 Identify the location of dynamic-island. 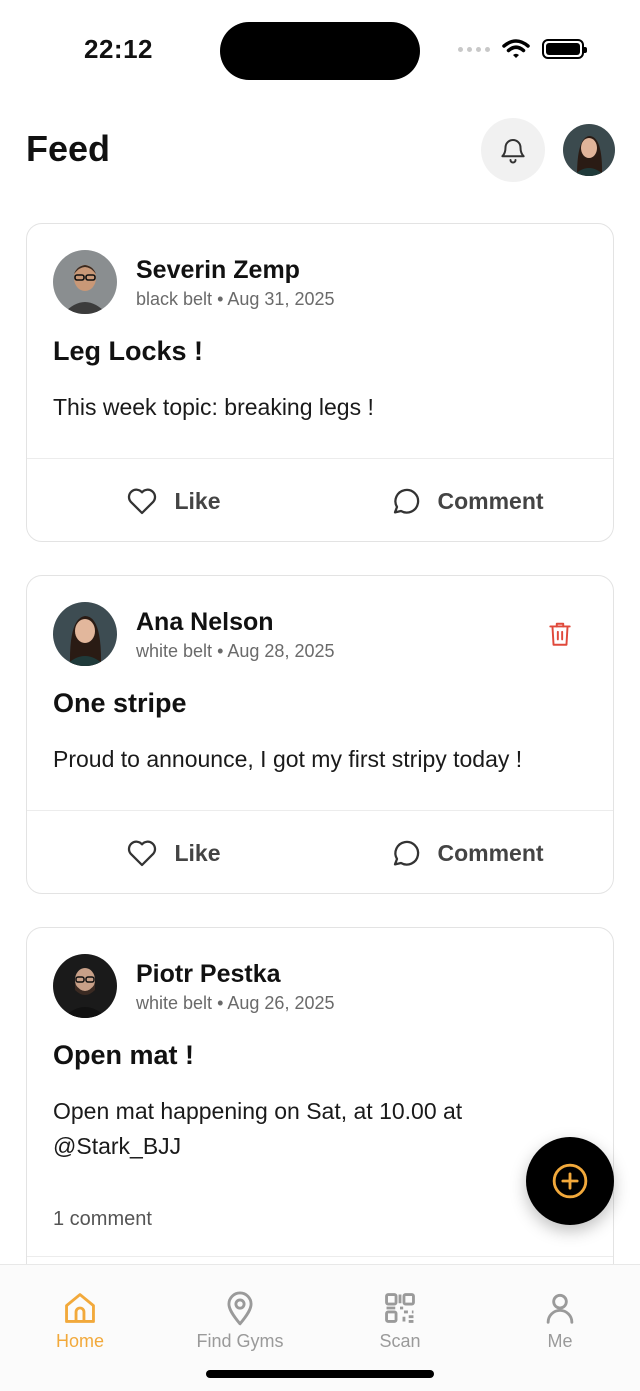
(320, 51).